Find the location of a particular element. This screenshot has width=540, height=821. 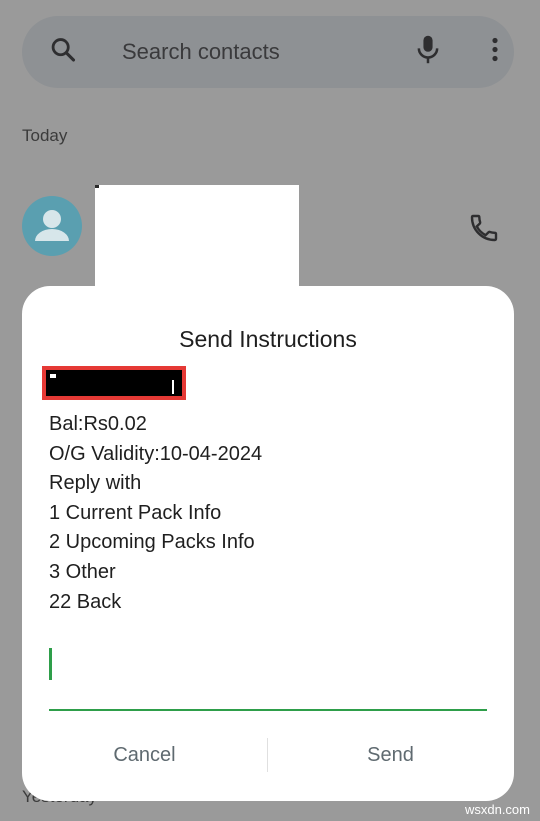

message-line-balance: Bal:Rs0.02 is located at coordinates (98, 424).